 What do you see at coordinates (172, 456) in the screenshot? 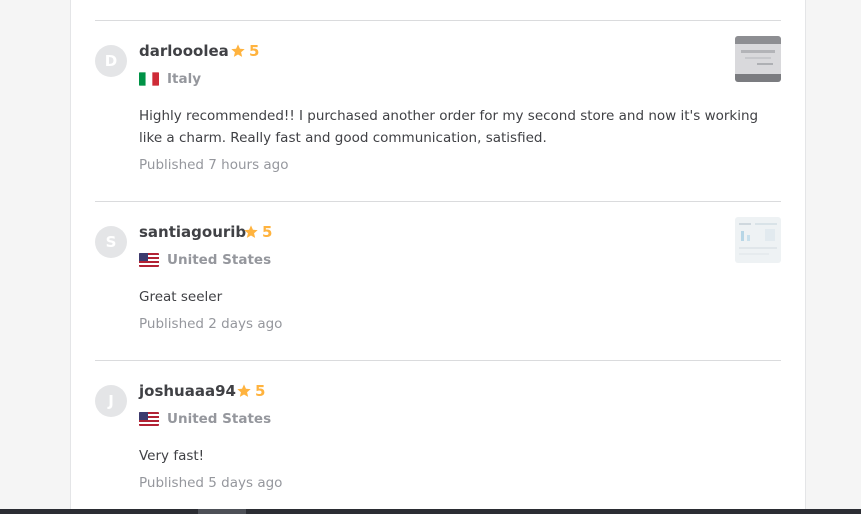
I see `review-text: Very fast!` at bounding box center [172, 456].